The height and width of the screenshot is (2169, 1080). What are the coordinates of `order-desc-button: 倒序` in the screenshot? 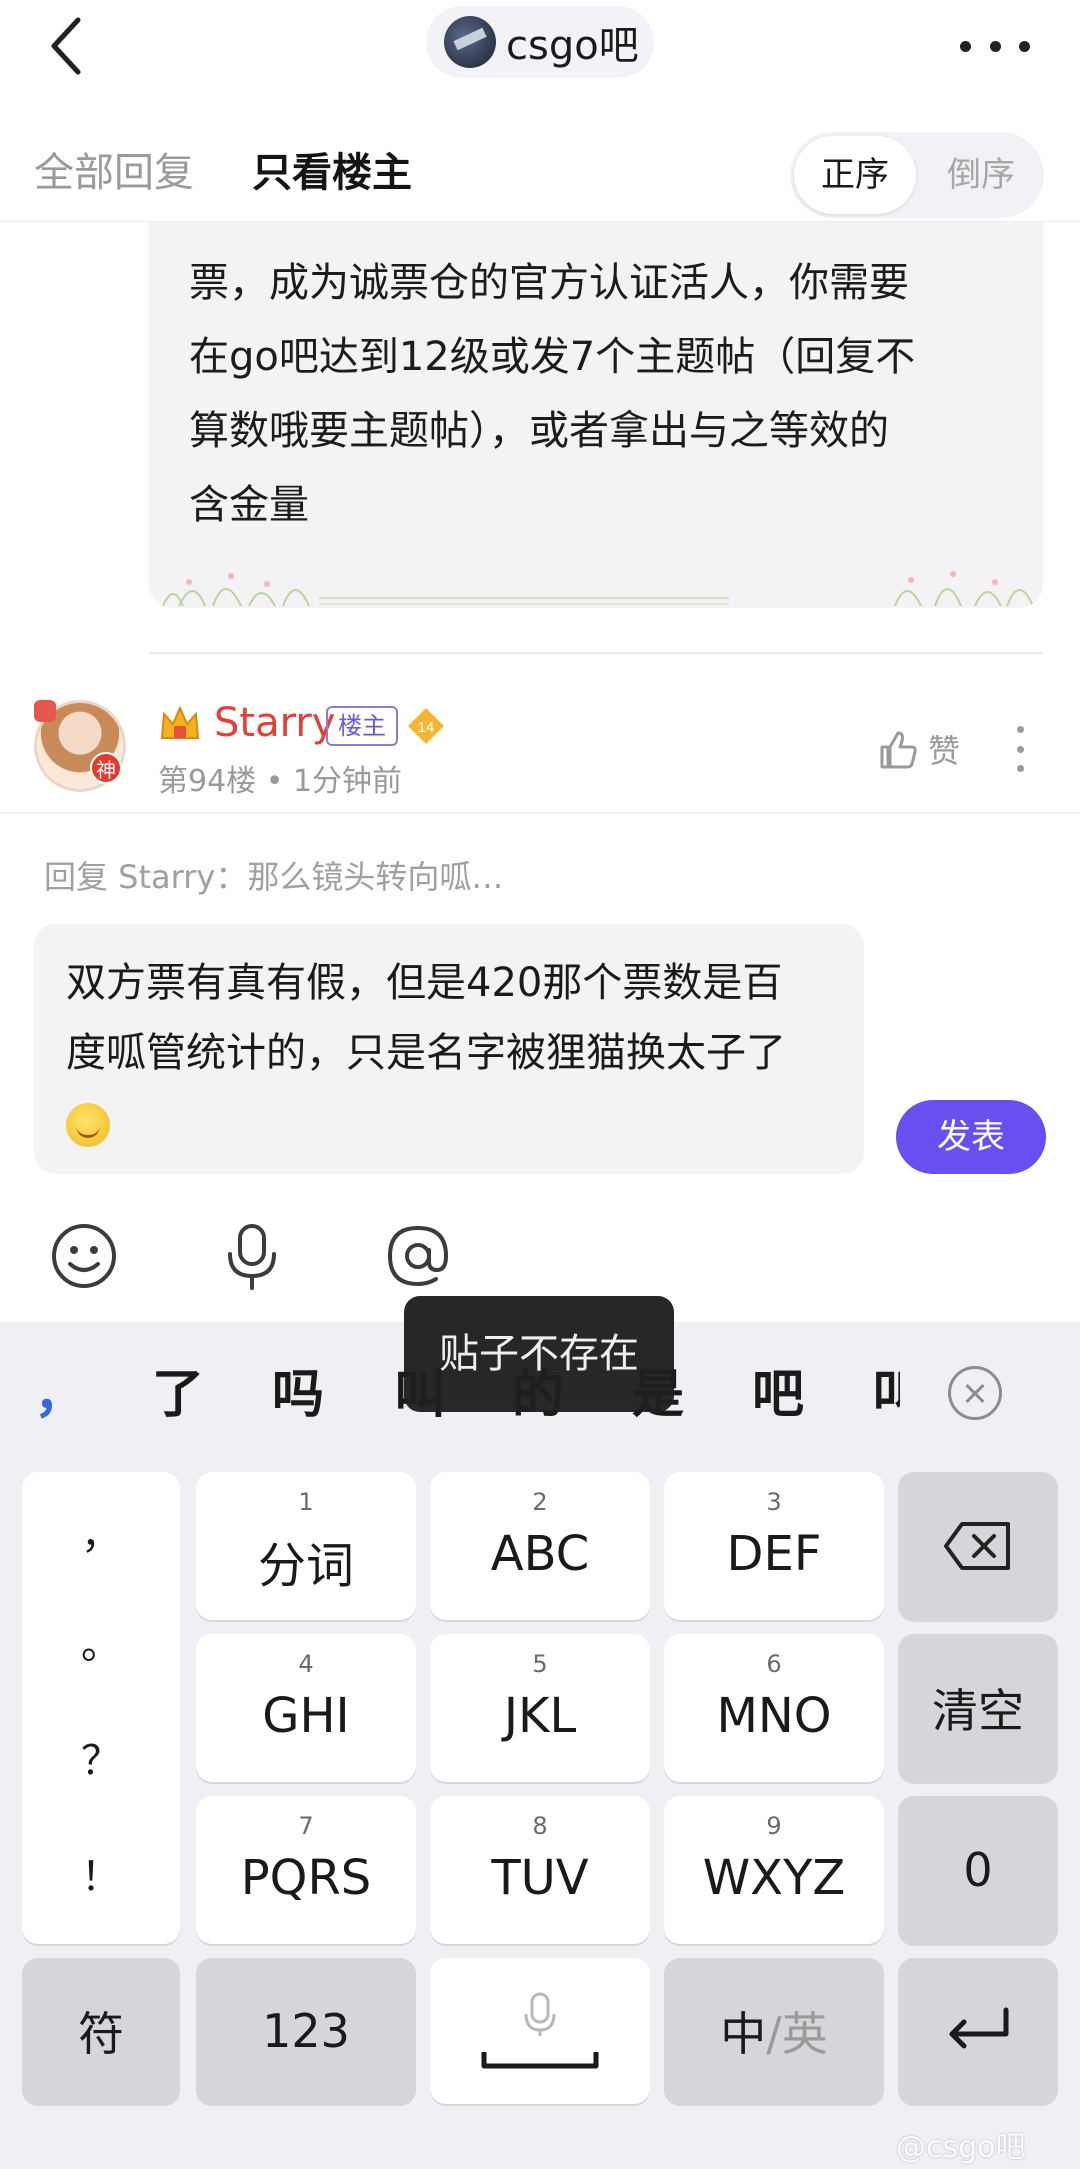 It's located at (981, 175).